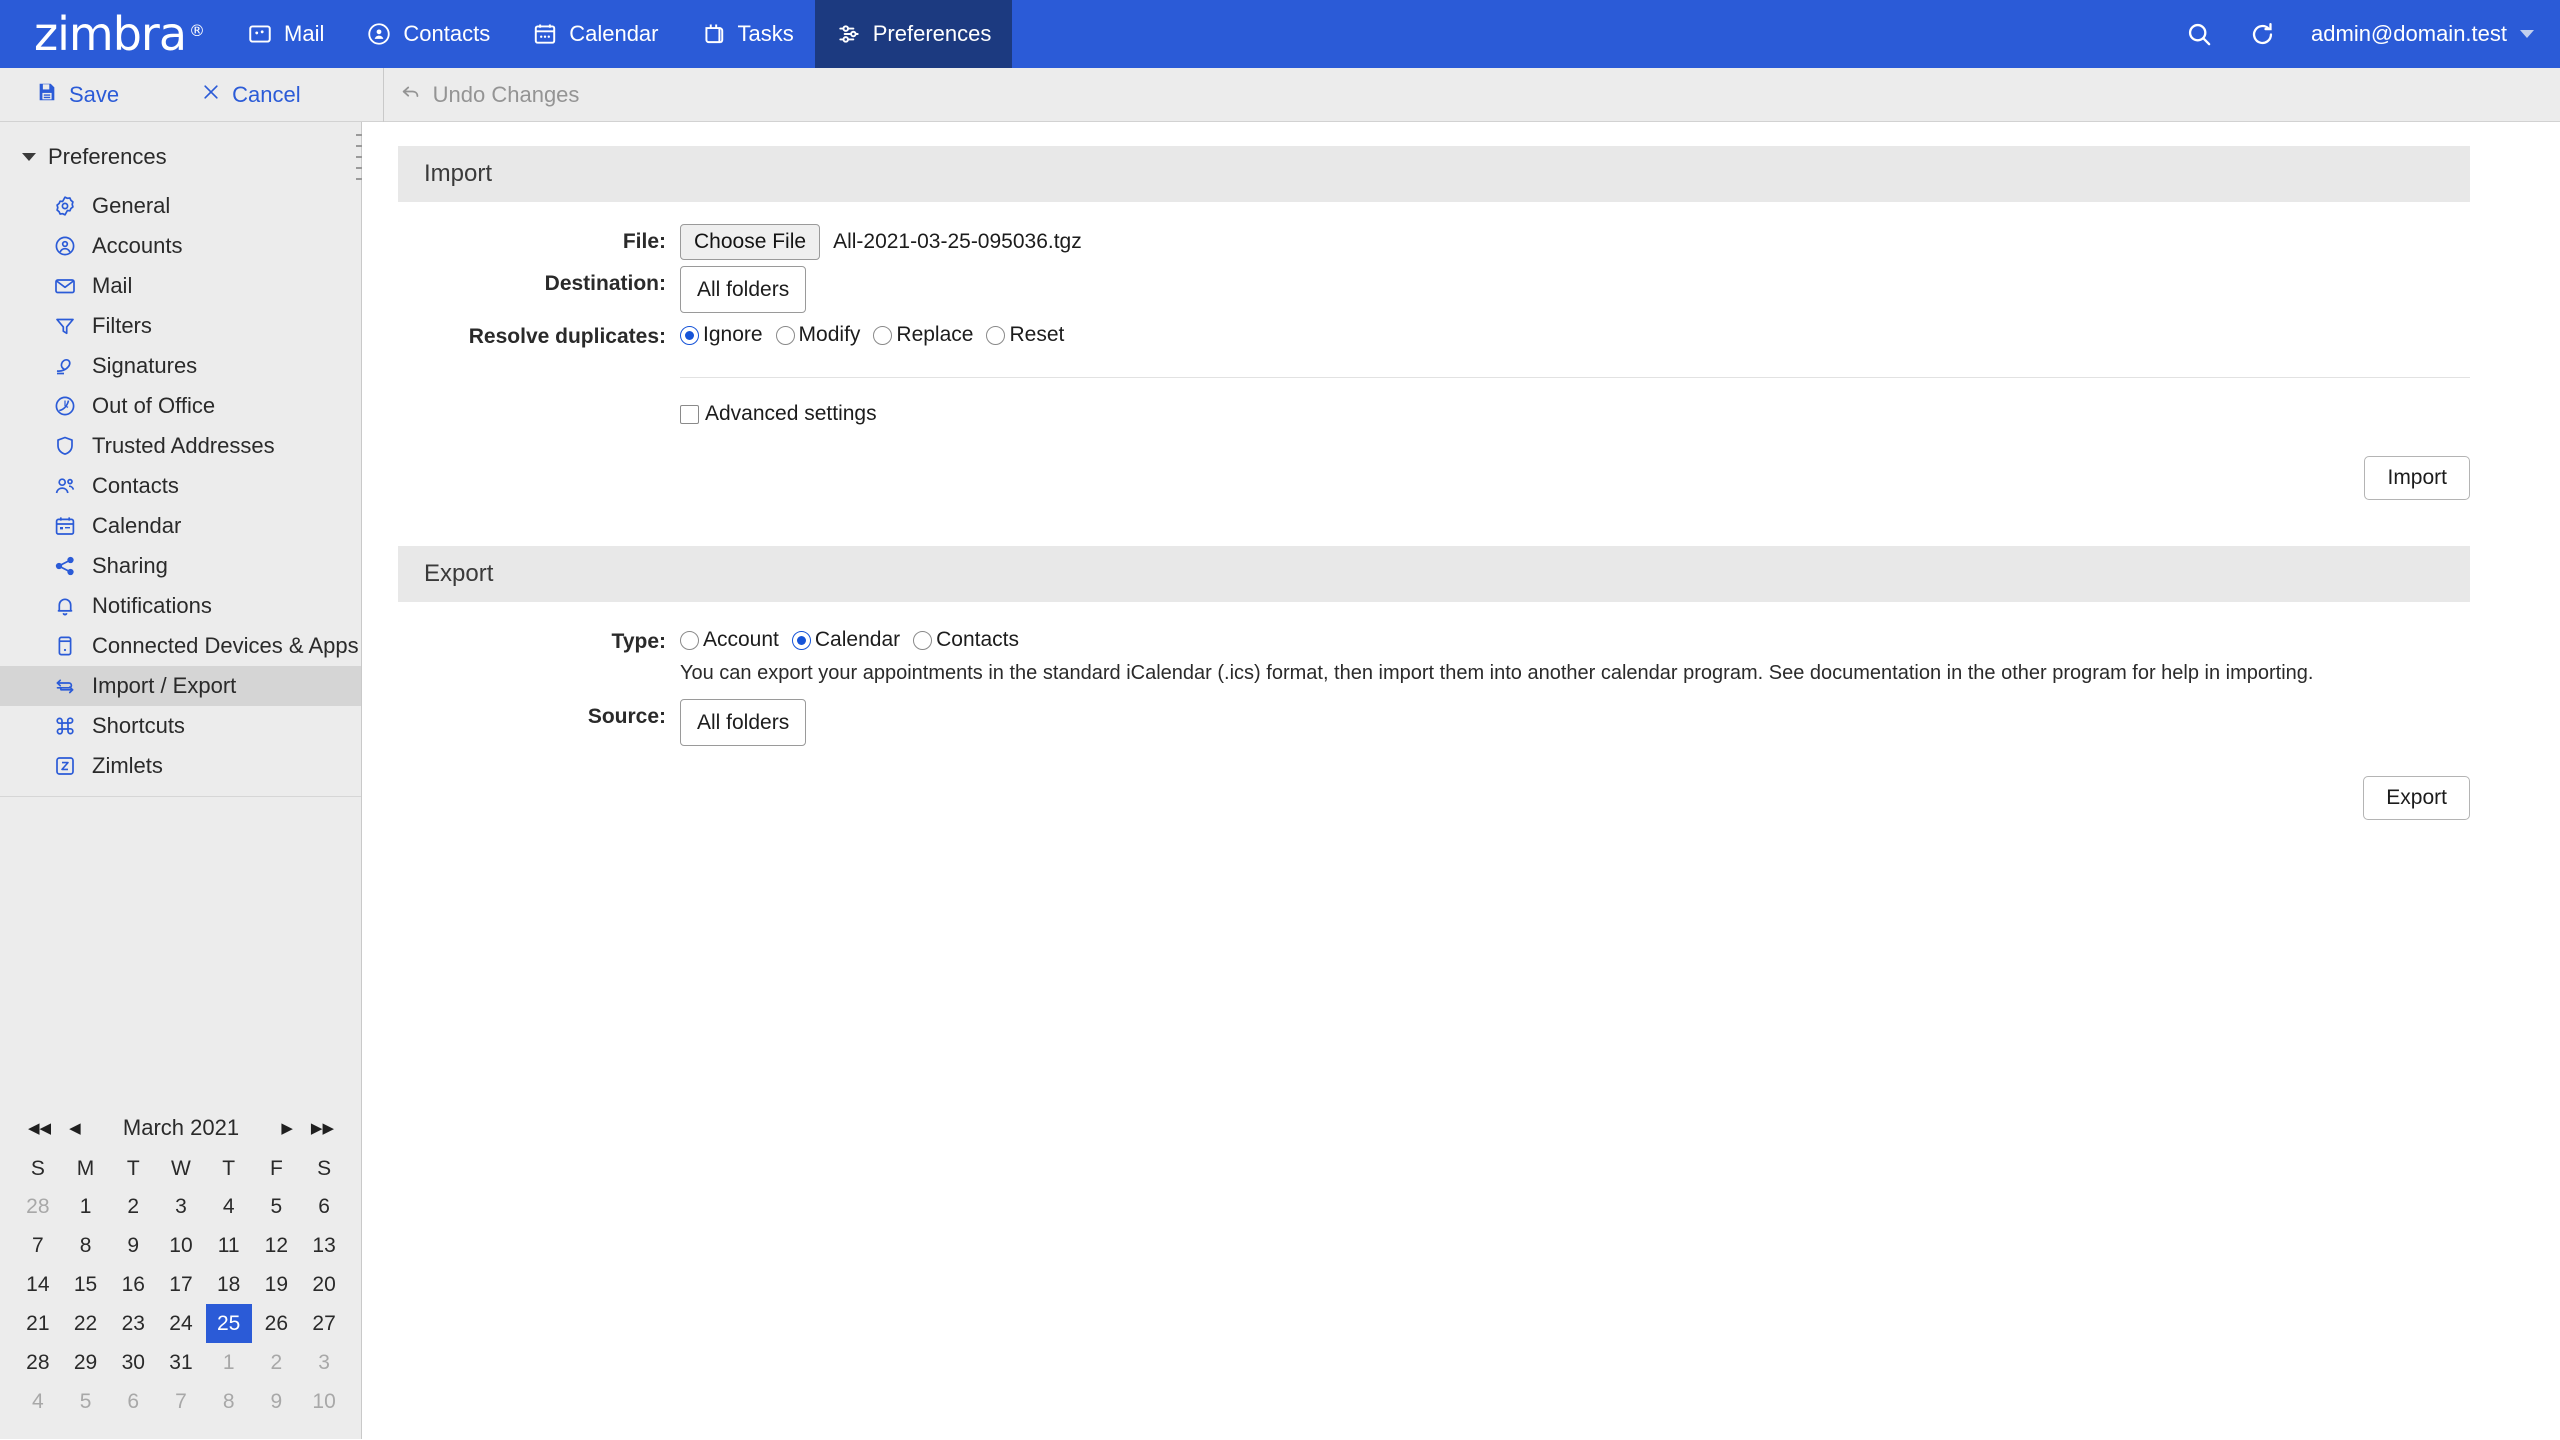 Image resolution: width=2560 pixels, height=1440 pixels. Describe the element at coordinates (181, 154) in the screenshot. I see `sidebar-root-preferences: Preferences` at that location.